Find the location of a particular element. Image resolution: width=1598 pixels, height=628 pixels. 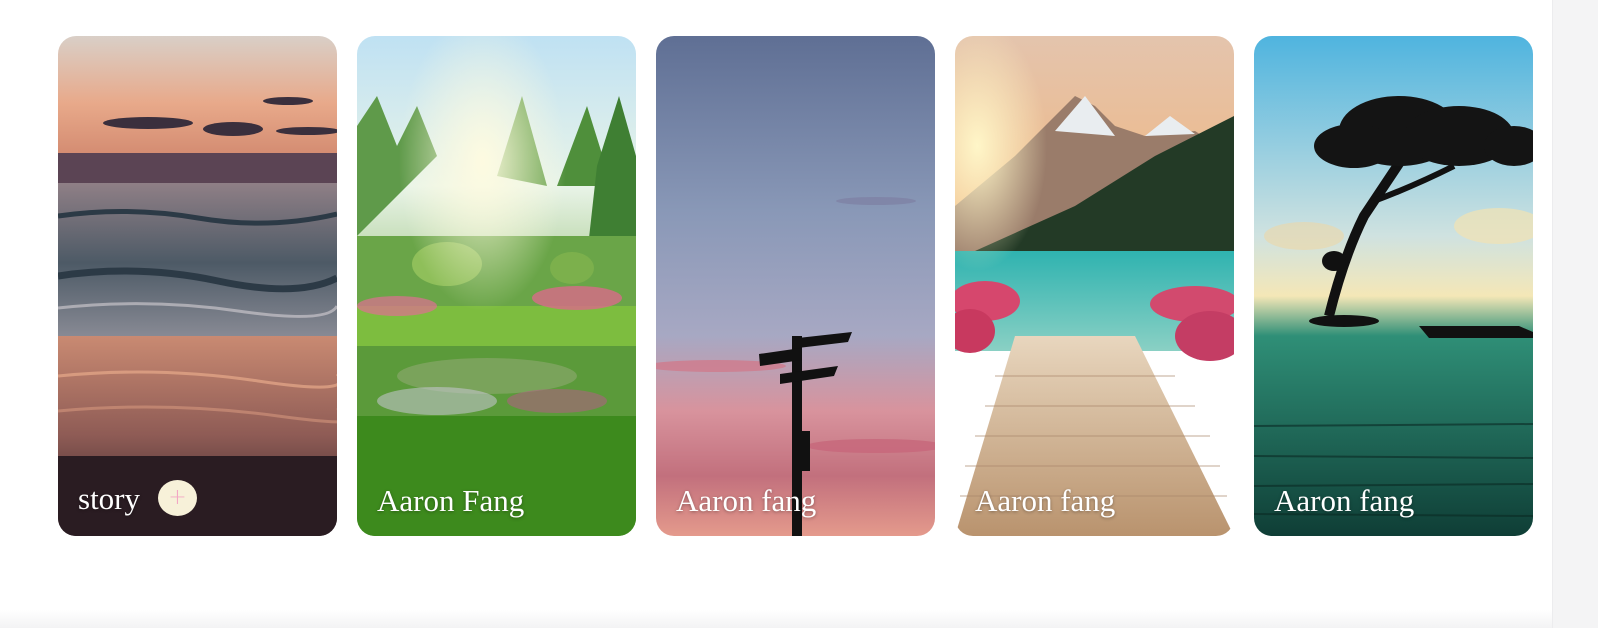

add-story-button: + is located at coordinates (177, 498).